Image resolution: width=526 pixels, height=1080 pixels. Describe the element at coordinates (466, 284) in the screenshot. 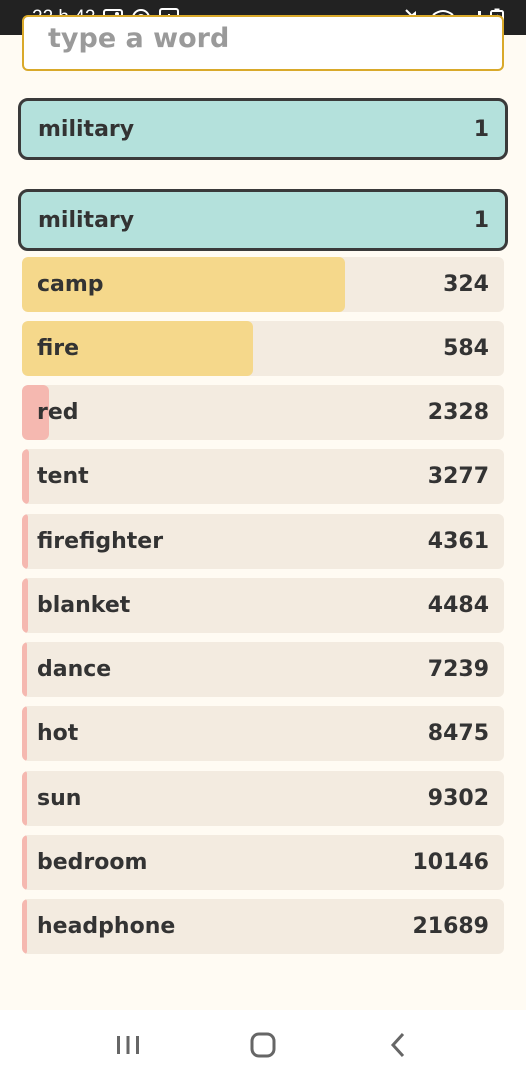

I see `guess-rank: 324` at that location.